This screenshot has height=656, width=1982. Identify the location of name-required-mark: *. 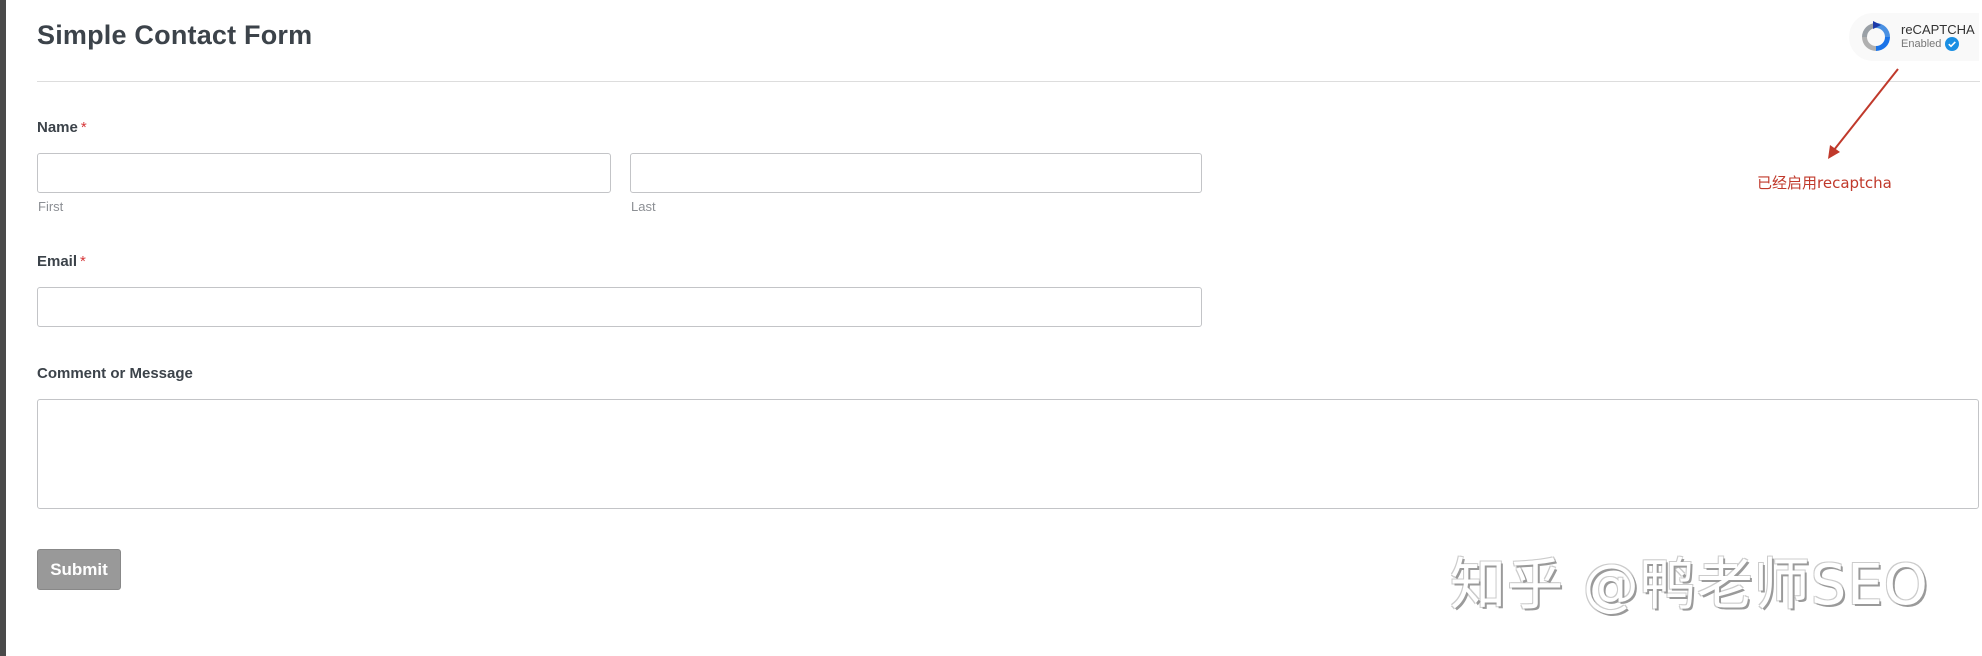
(83, 127).